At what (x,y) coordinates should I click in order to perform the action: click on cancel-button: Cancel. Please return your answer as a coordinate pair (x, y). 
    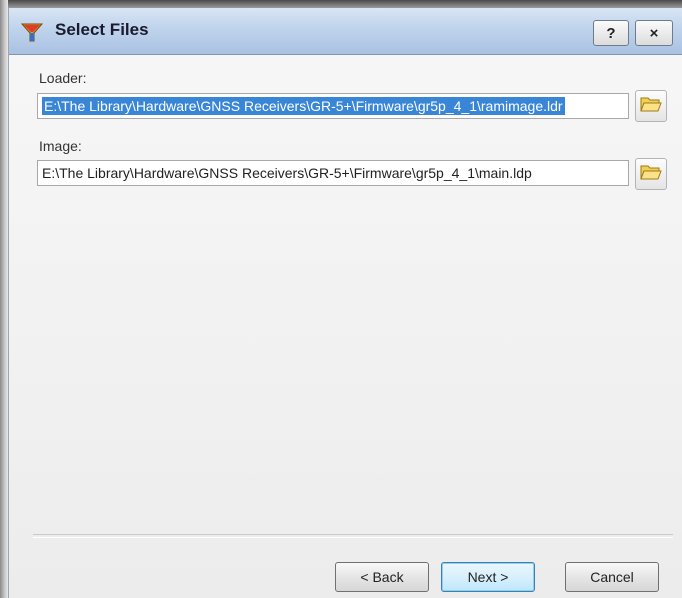
    Looking at the image, I should click on (612, 577).